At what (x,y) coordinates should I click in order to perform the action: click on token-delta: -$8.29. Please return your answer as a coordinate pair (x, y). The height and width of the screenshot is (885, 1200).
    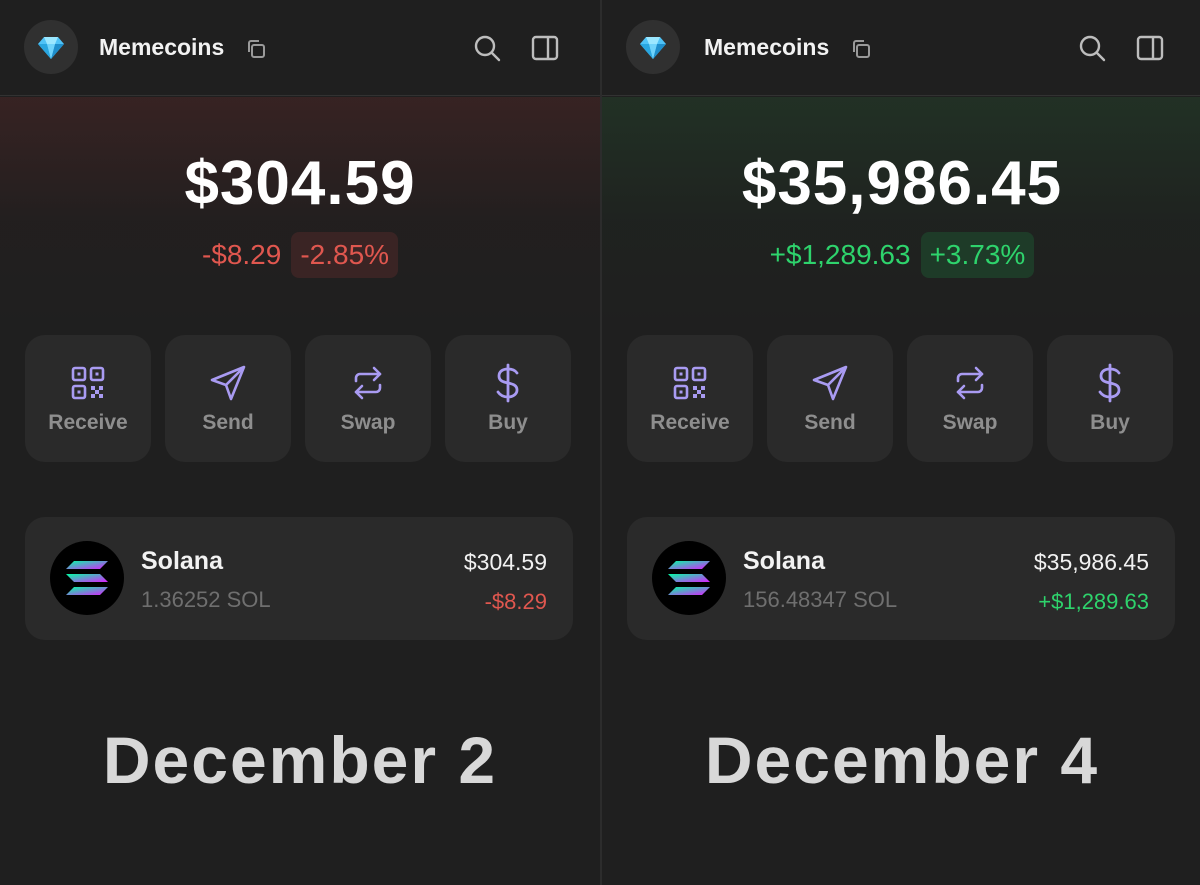
    Looking at the image, I should click on (515, 601).